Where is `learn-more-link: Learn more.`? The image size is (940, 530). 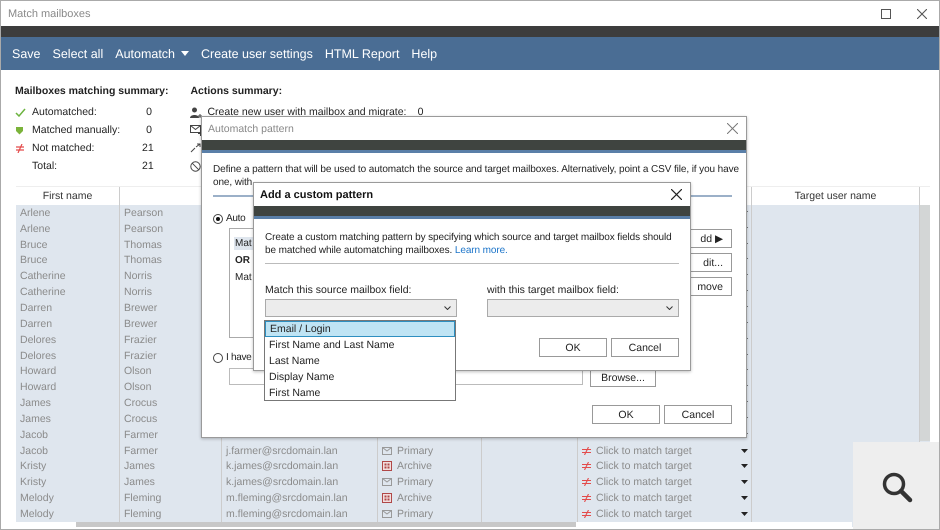
learn-more-link: Learn more. is located at coordinates (481, 250).